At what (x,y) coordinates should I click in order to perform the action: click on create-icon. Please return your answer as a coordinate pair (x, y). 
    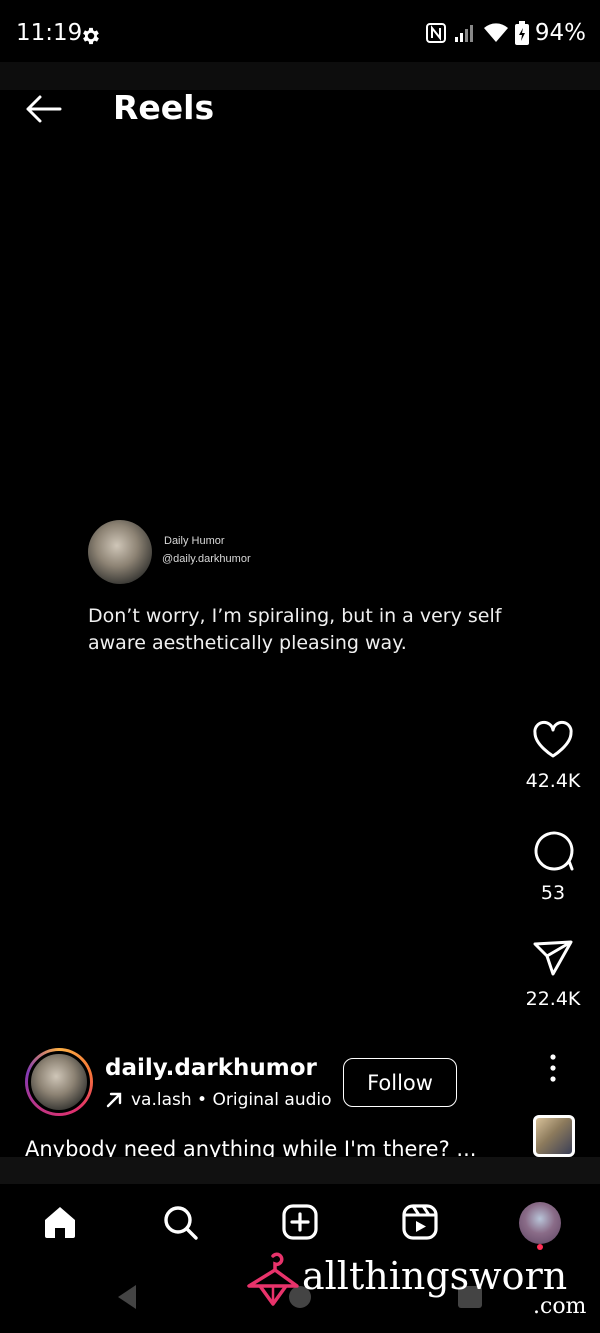
    Looking at the image, I should click on (300, 1222).